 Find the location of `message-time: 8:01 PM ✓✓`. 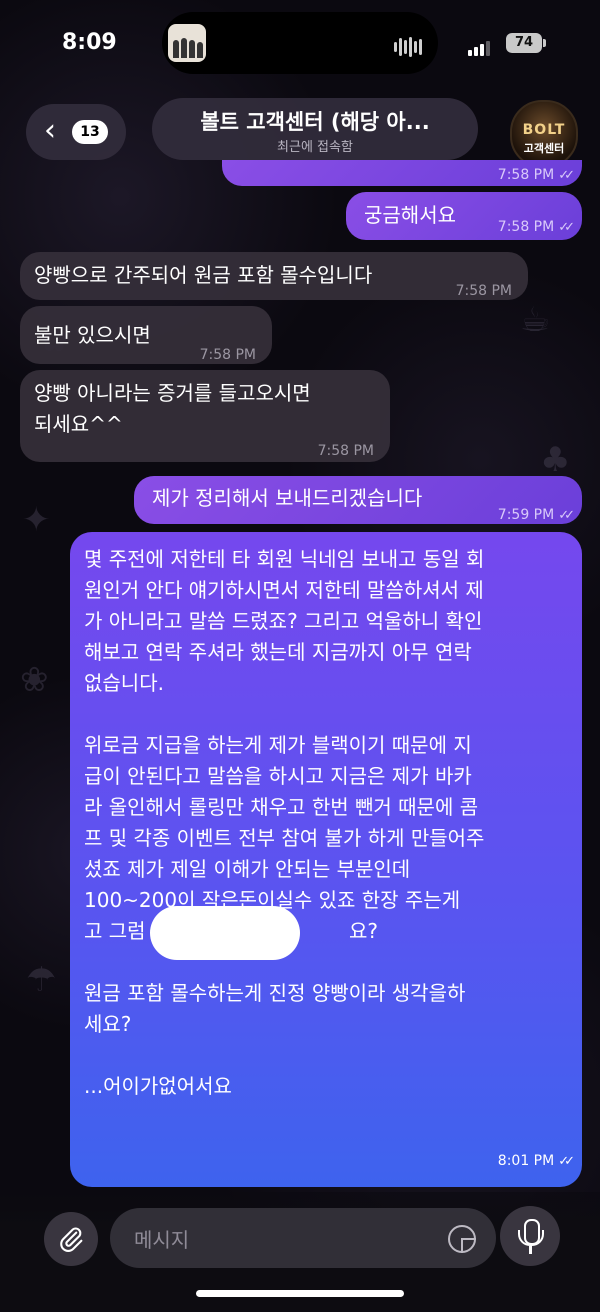

message-time: 8:01 PM ✓✓ is located at coordinates (536, 1161).